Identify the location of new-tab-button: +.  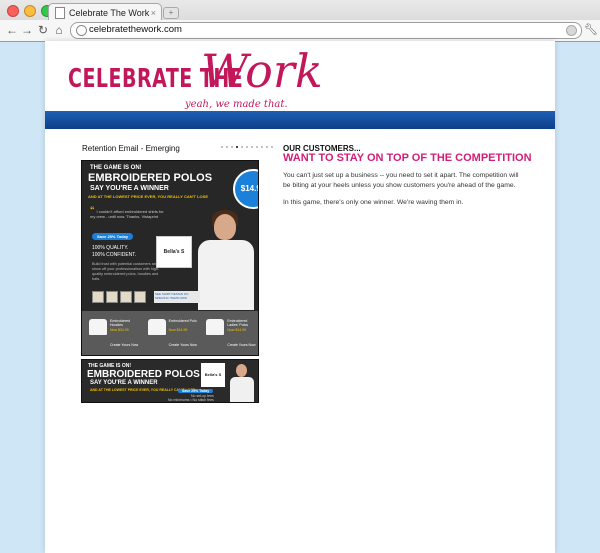
(171, 13).